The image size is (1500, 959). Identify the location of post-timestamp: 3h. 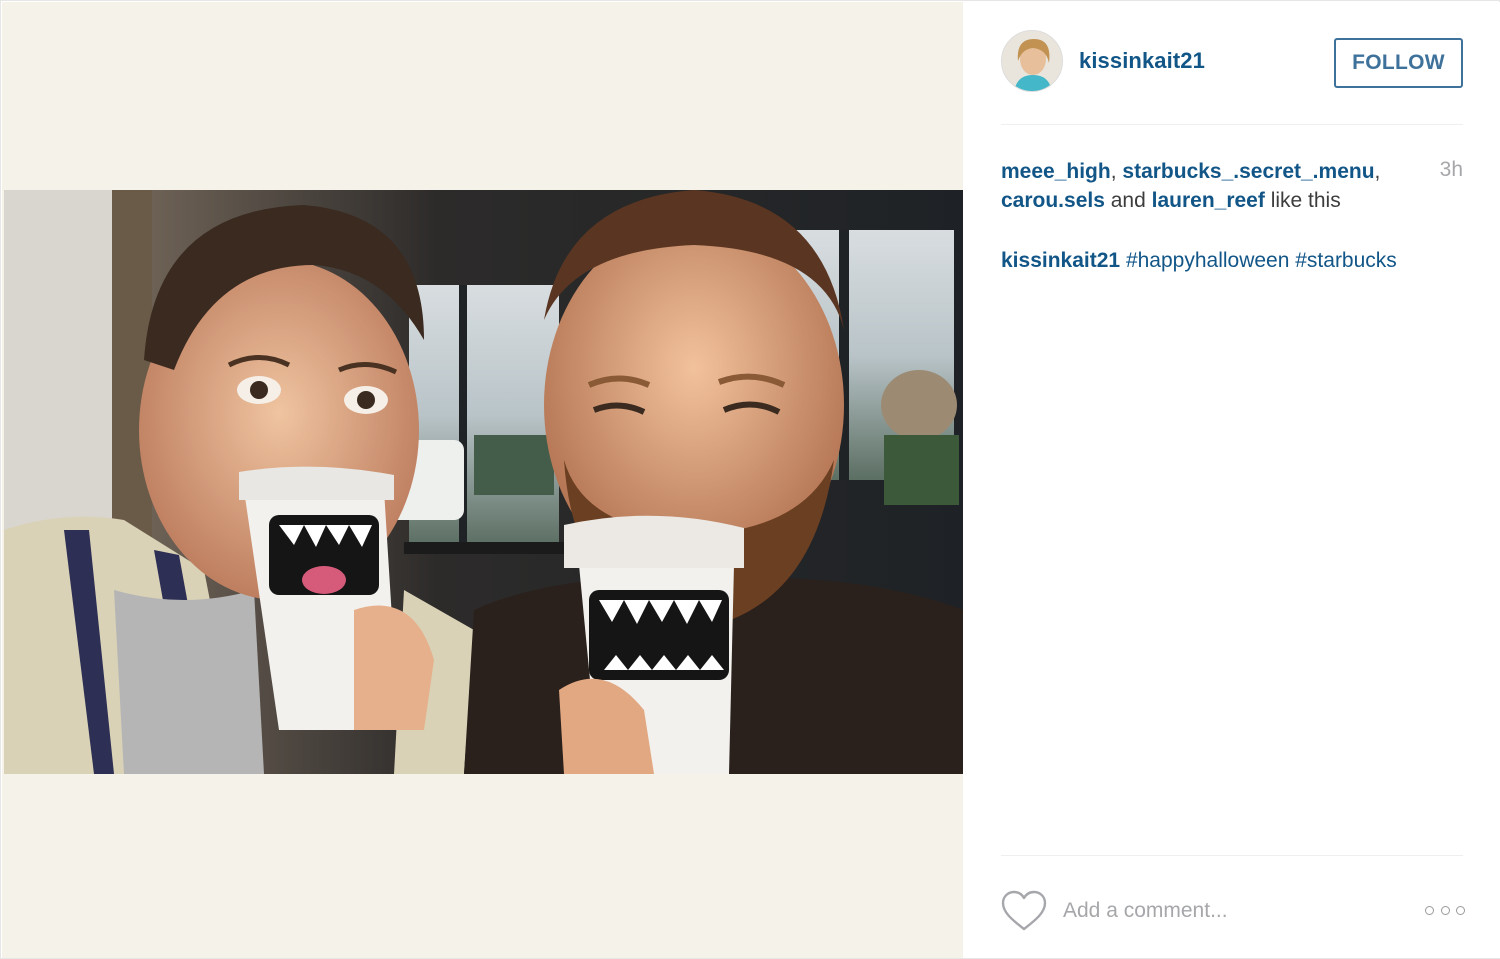
(1449, 170).